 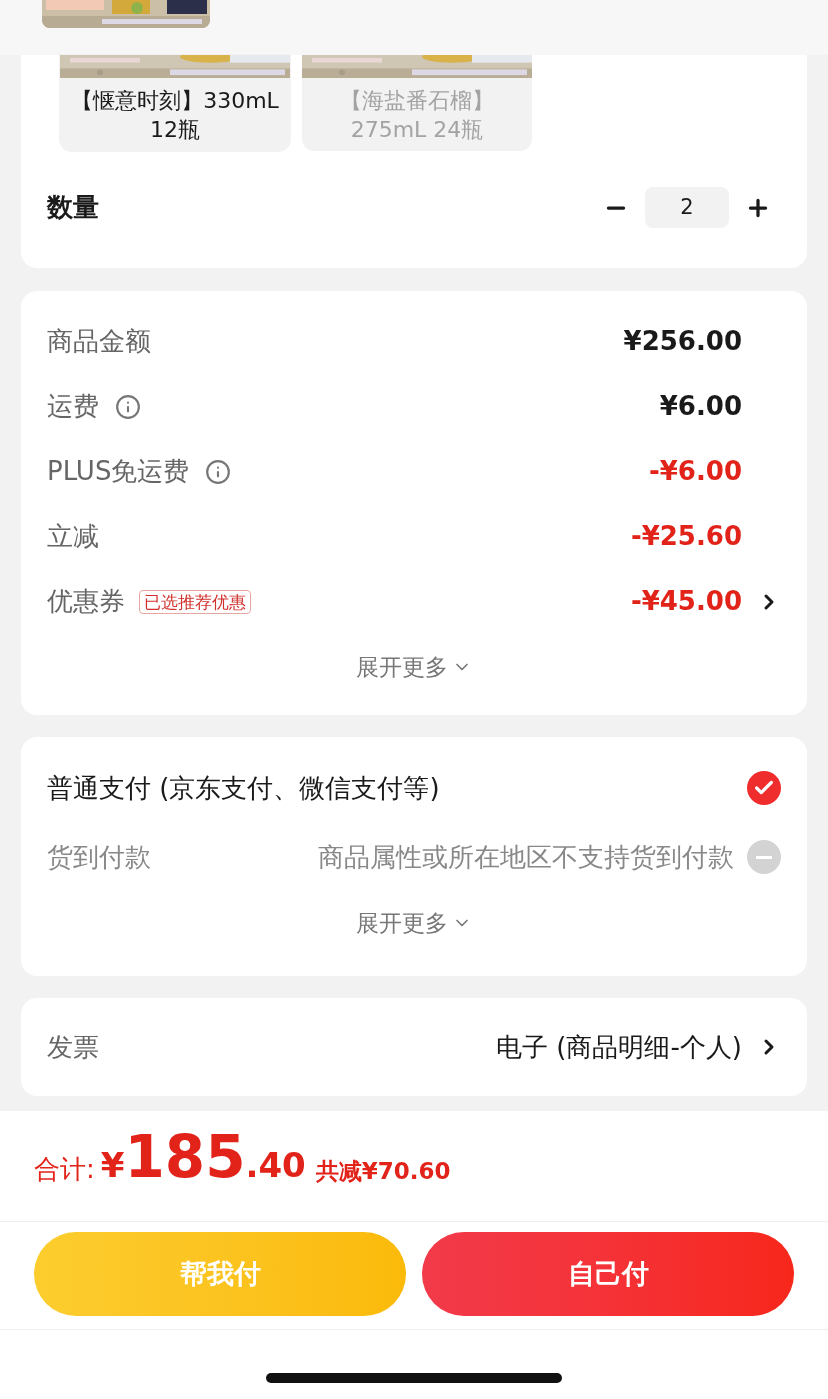 I want to click on price-value: -¥6.00, so click(x=695, y=471).